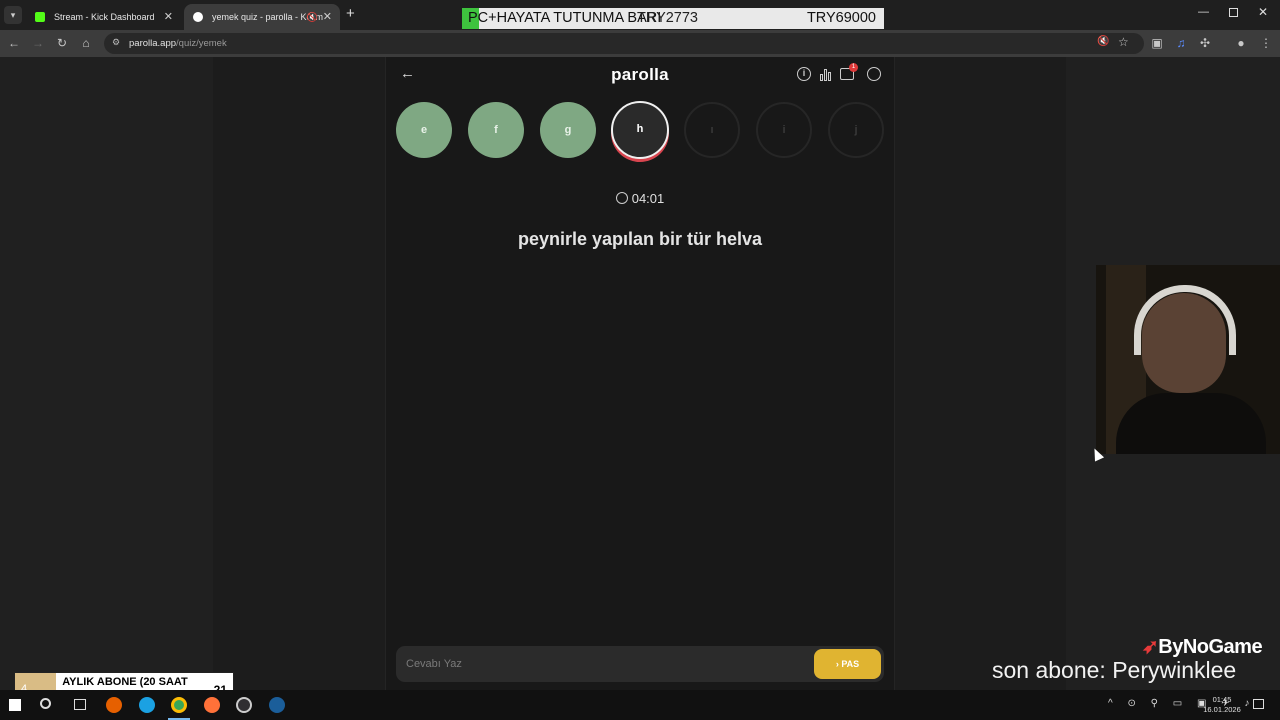 The width and height of the screenshot is (1280, 720). I want to click on letter-circle-ı: ı, so click(712, 130).